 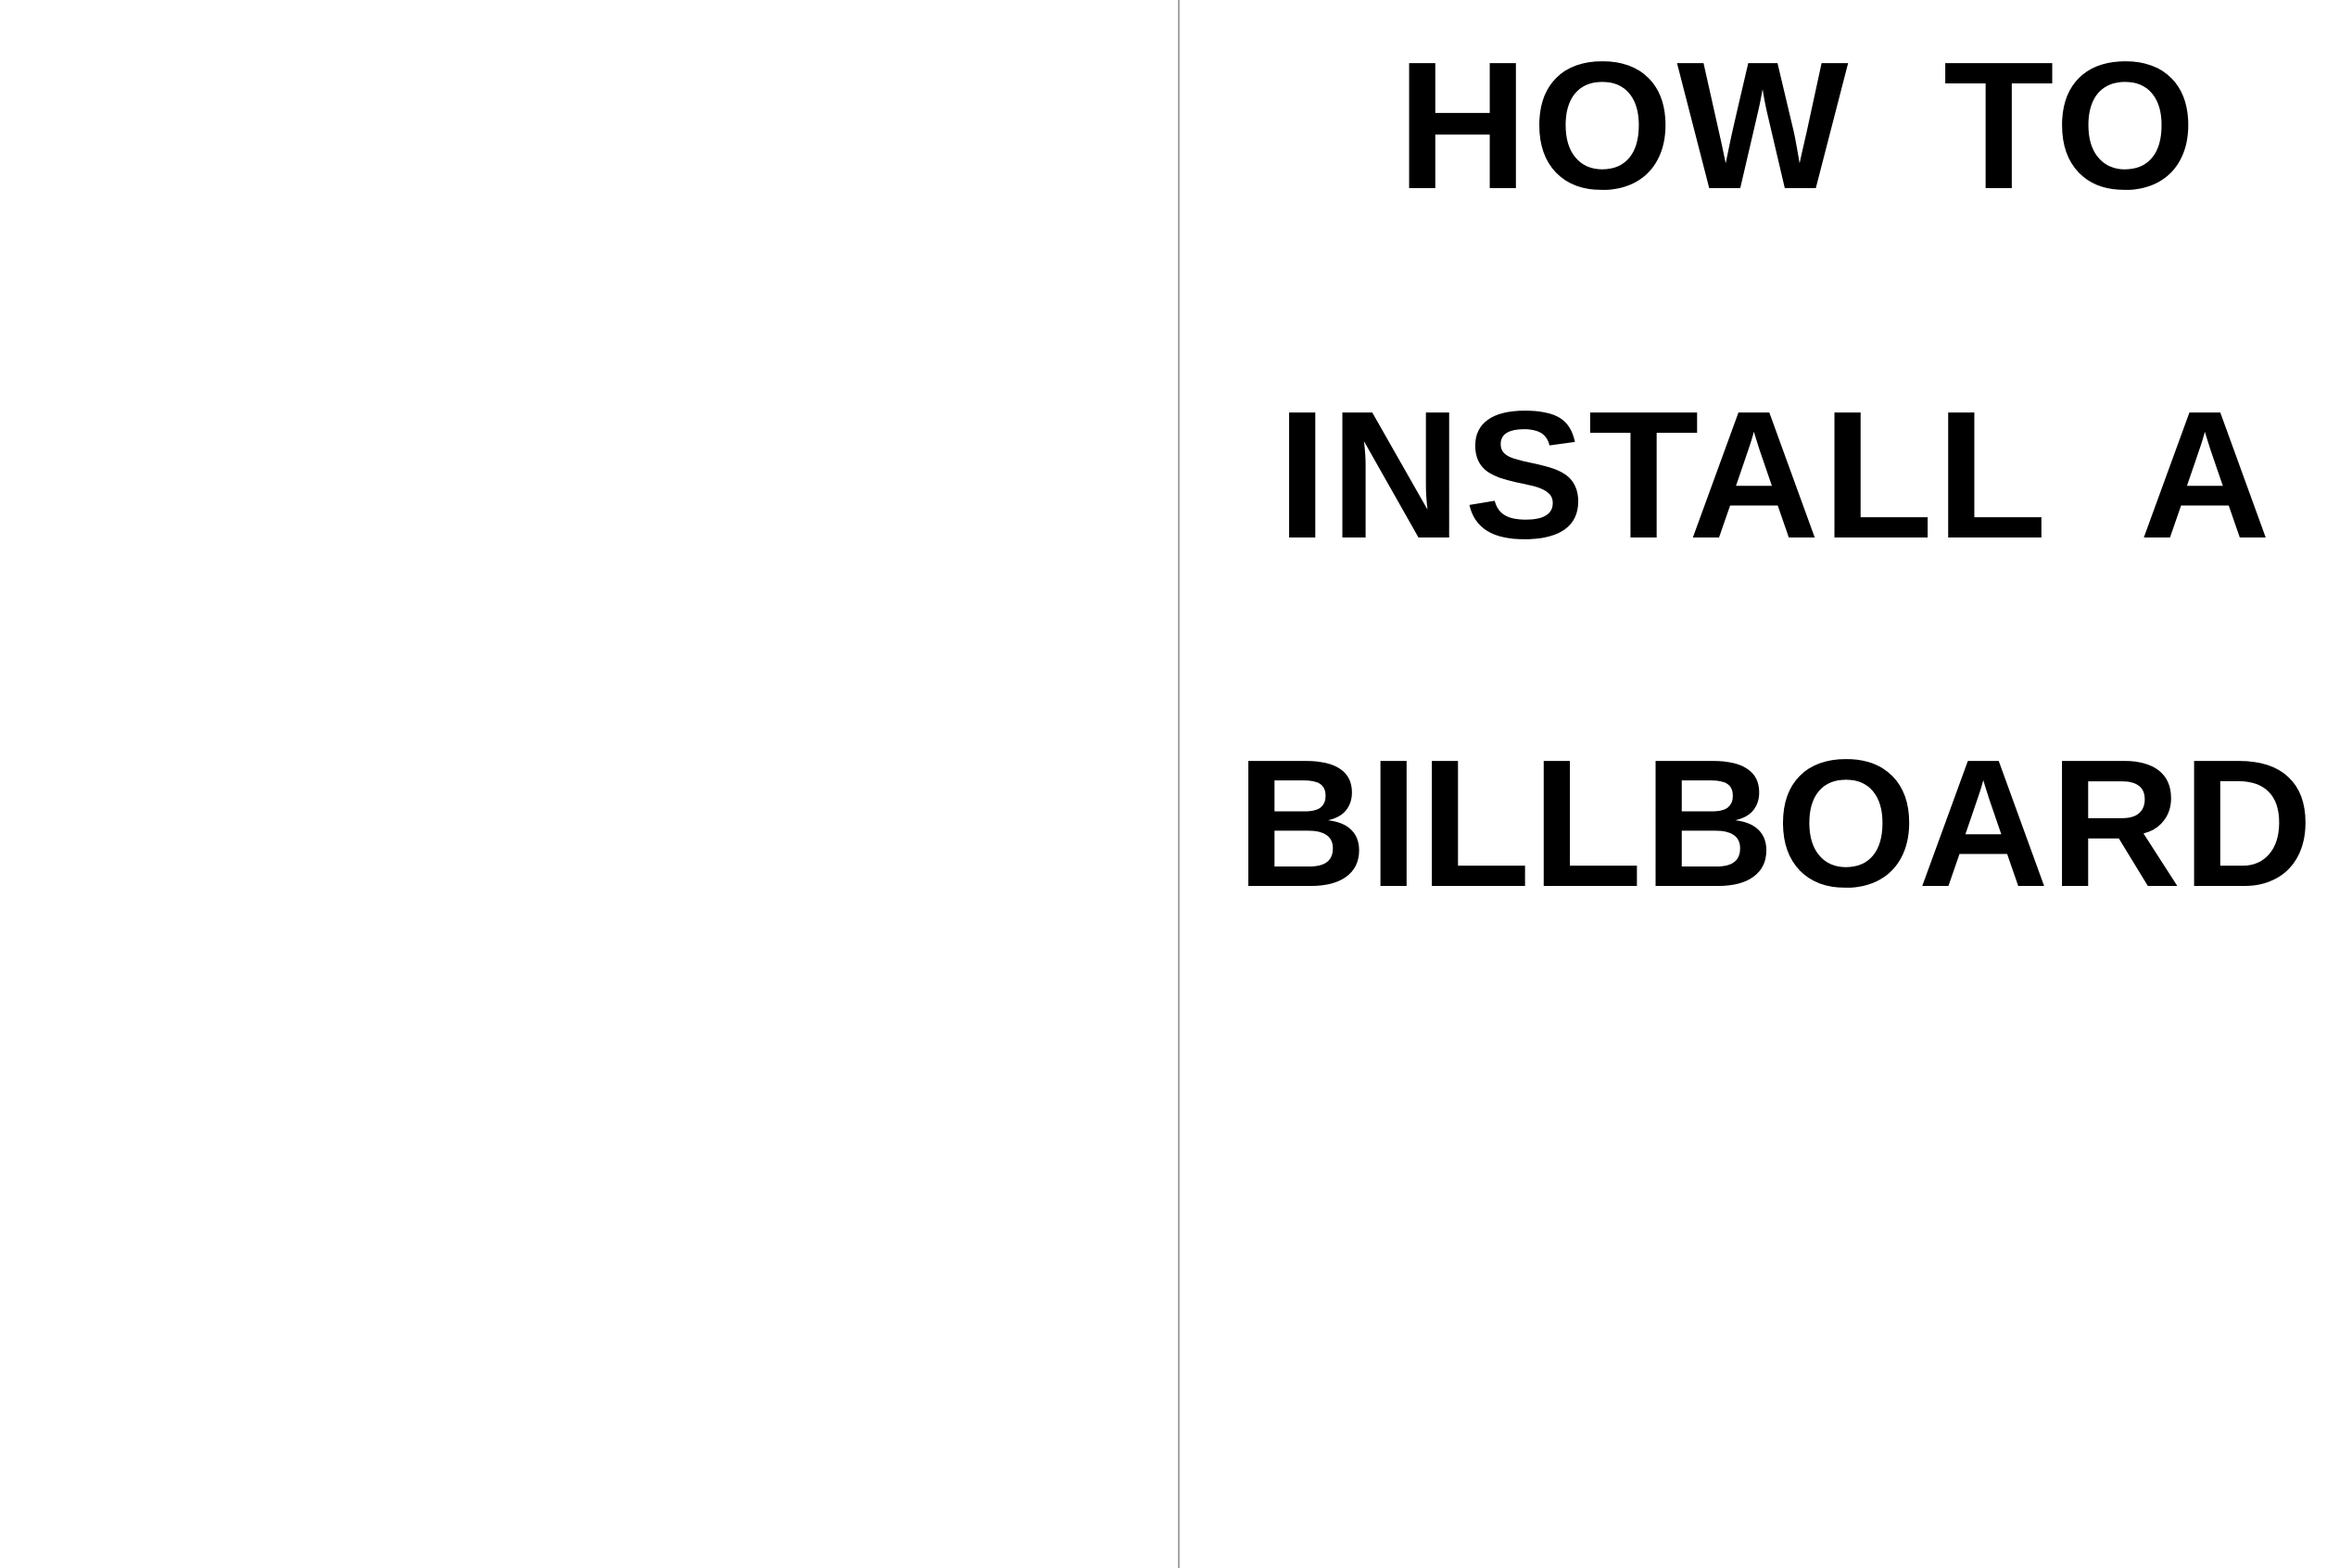 I want to click on title-line-1: HOW TO, so click(x=1798, y=125).